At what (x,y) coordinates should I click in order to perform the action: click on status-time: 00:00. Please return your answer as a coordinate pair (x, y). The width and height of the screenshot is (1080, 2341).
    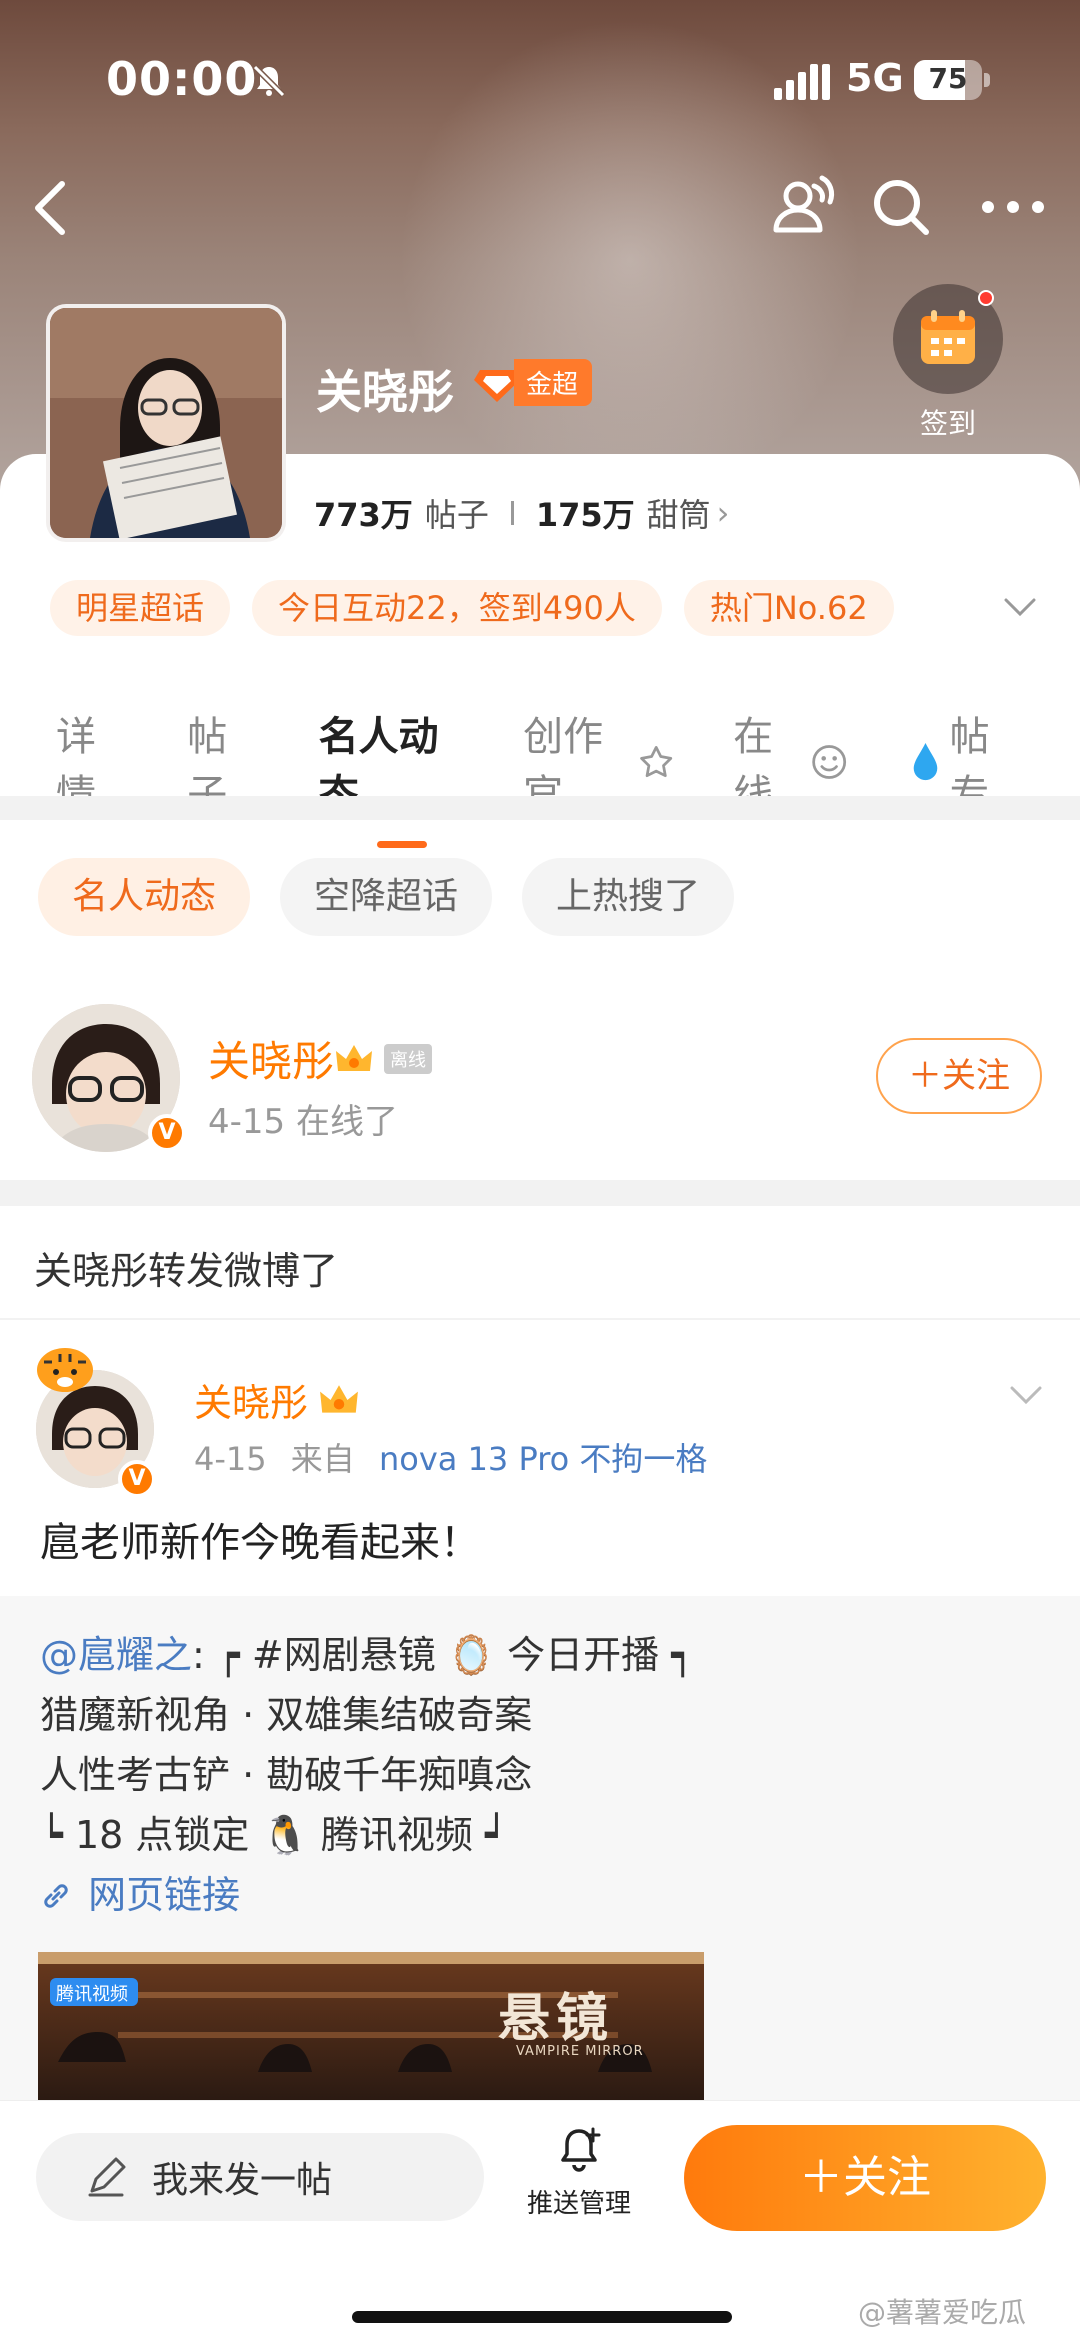
    Looking at the image, I should click on (182, 79).